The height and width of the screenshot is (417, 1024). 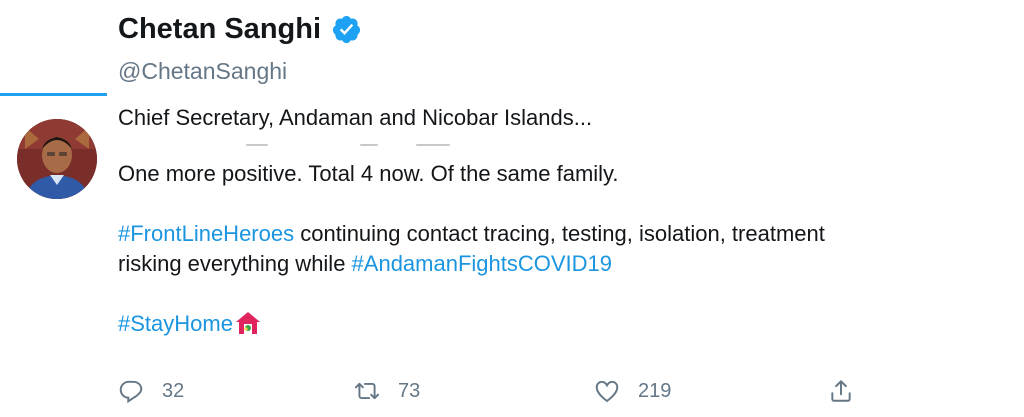 I want to click on hashtag-andamanfightscovid19: #AndamanFightsCOVID19, so click(x=482, y=263).